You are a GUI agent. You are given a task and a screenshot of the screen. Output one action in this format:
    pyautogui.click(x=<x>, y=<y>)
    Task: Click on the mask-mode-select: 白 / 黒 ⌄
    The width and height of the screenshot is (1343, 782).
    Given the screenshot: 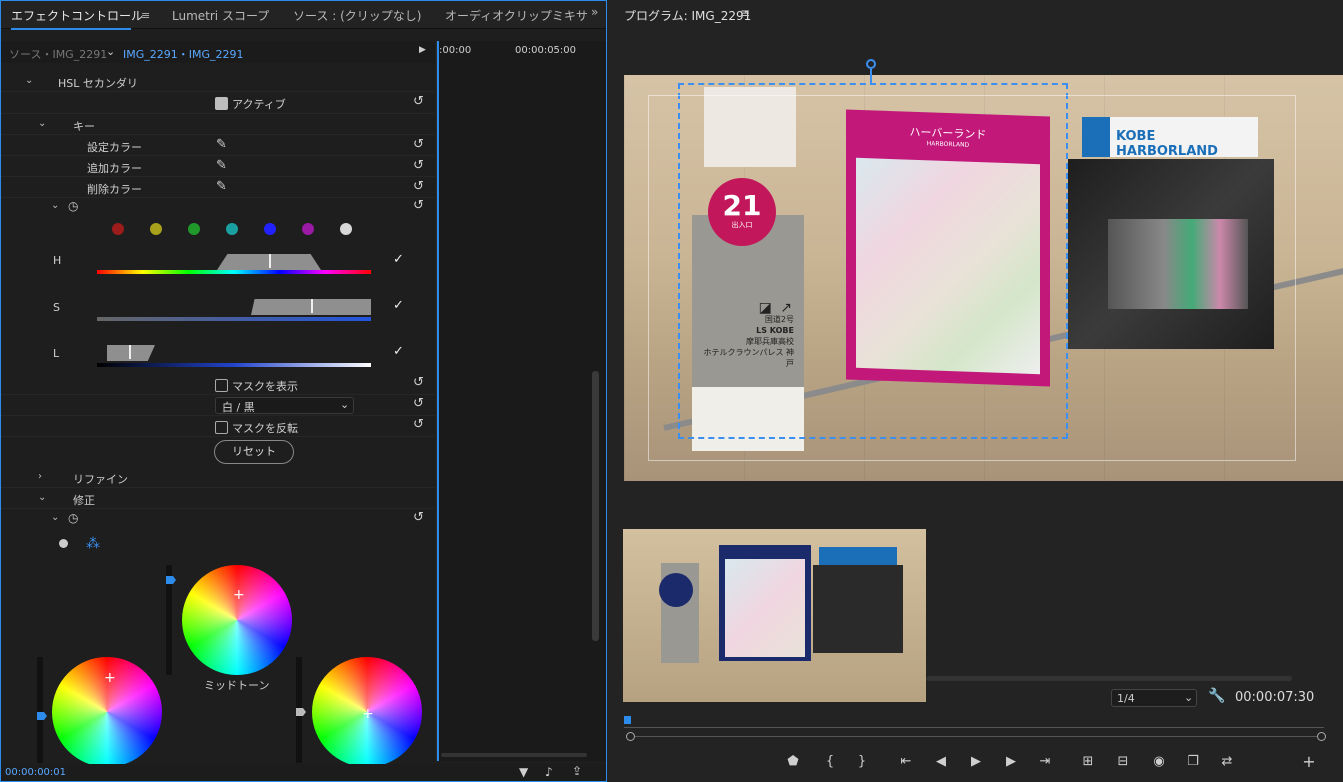 What is the action you would take?
    pyautogui.click(x=284, y=405)
    